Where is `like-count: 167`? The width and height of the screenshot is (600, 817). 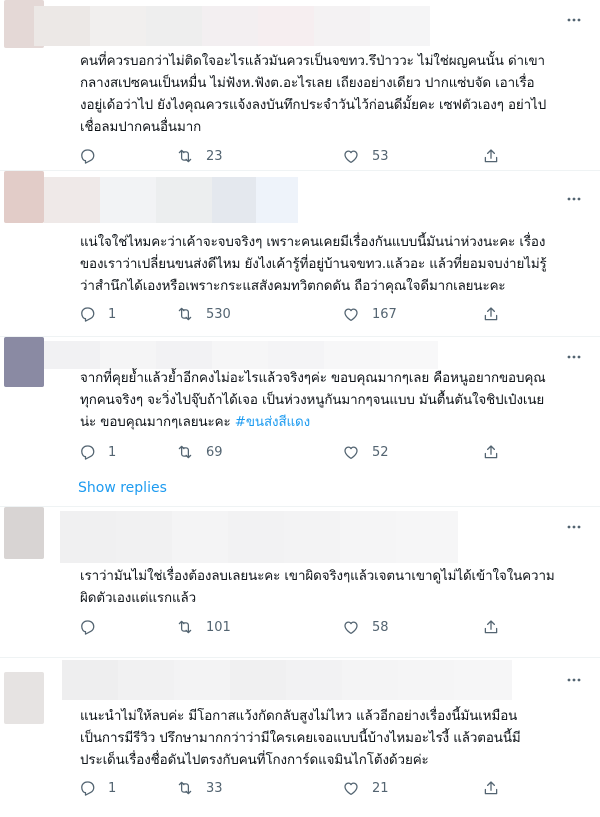
like-count: 167 is located at coordinates (384, 314).